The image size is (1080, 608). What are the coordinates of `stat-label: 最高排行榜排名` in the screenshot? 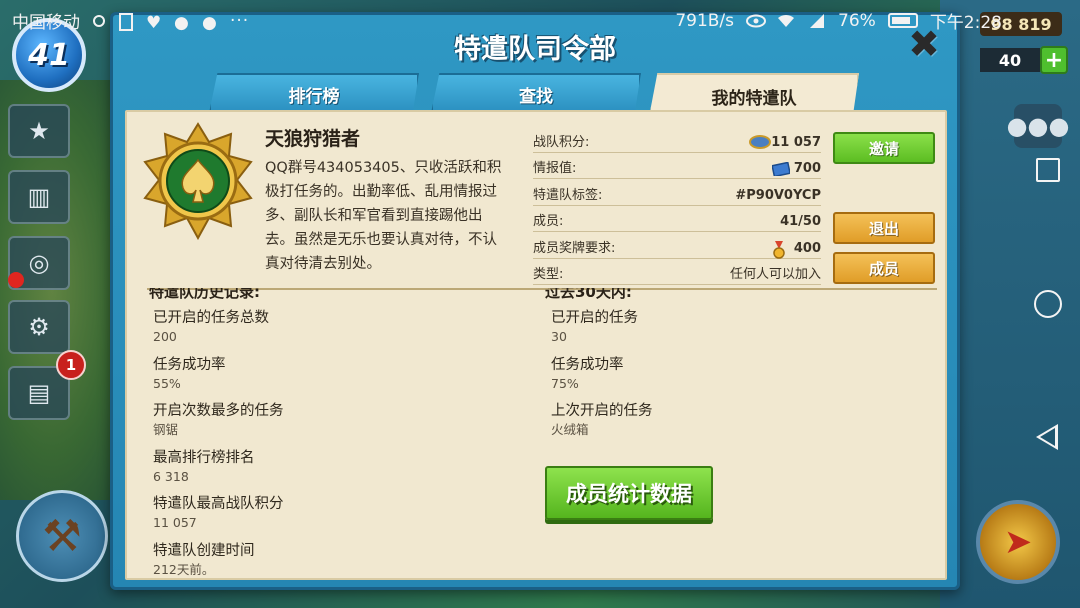 It's located at (204, 457).